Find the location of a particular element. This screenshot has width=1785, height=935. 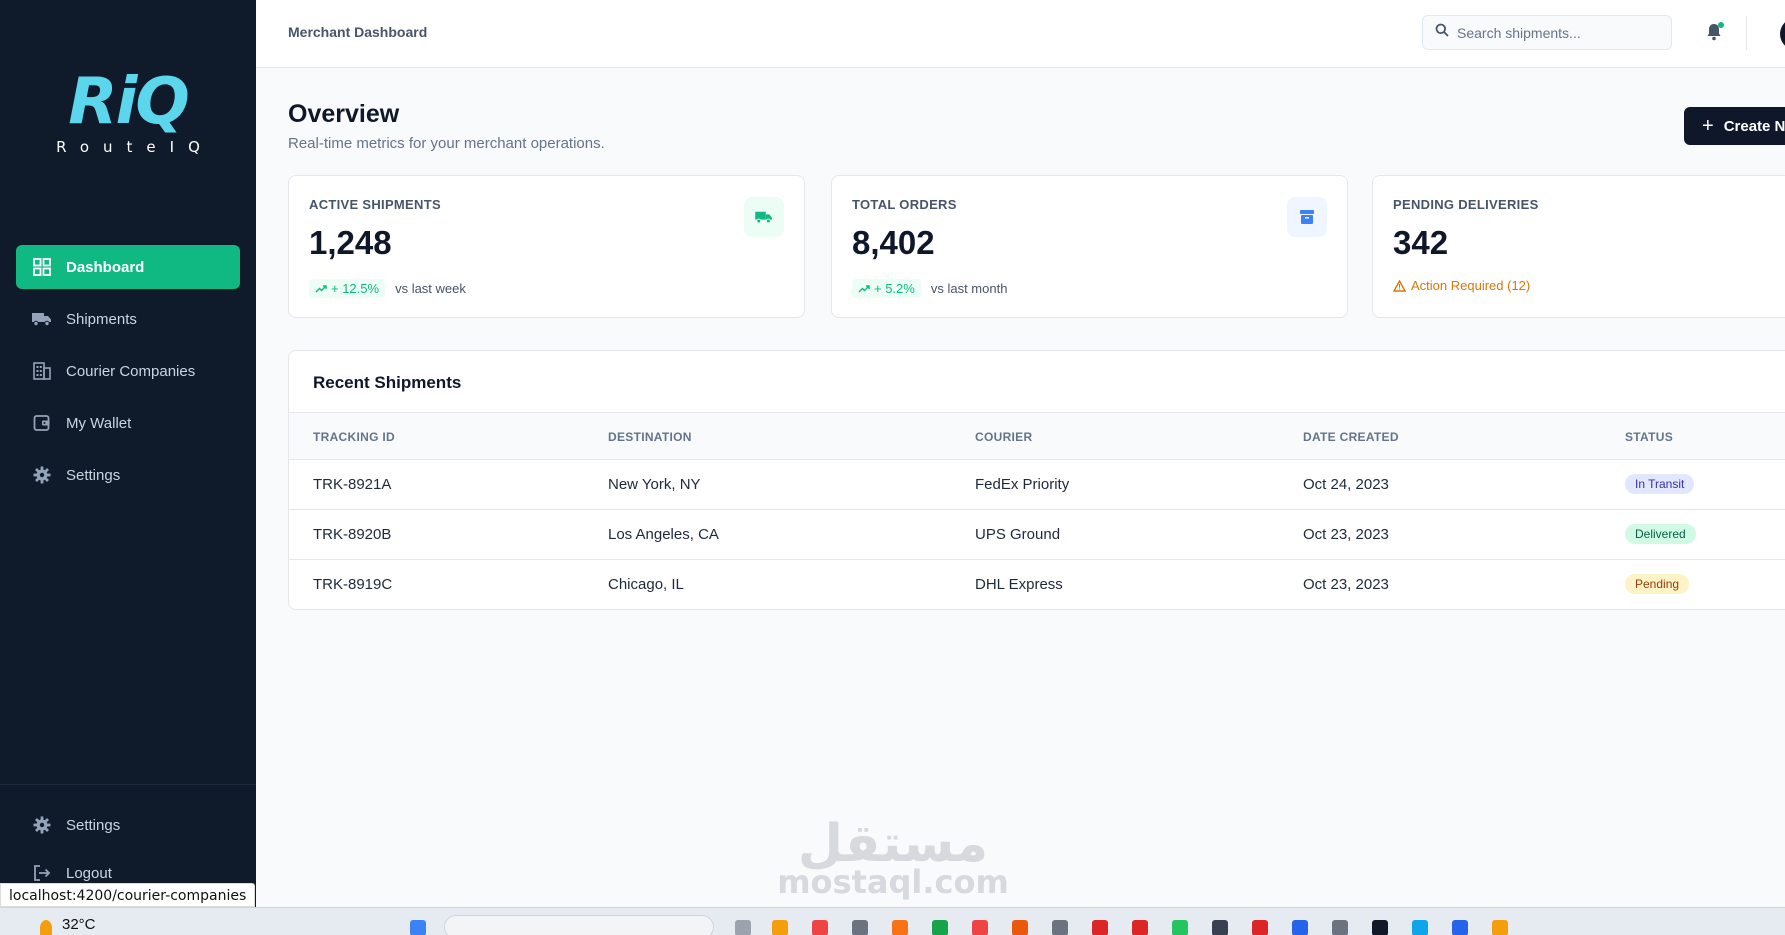

os-taskbar: 32°C is located at coordinates (892, 921).